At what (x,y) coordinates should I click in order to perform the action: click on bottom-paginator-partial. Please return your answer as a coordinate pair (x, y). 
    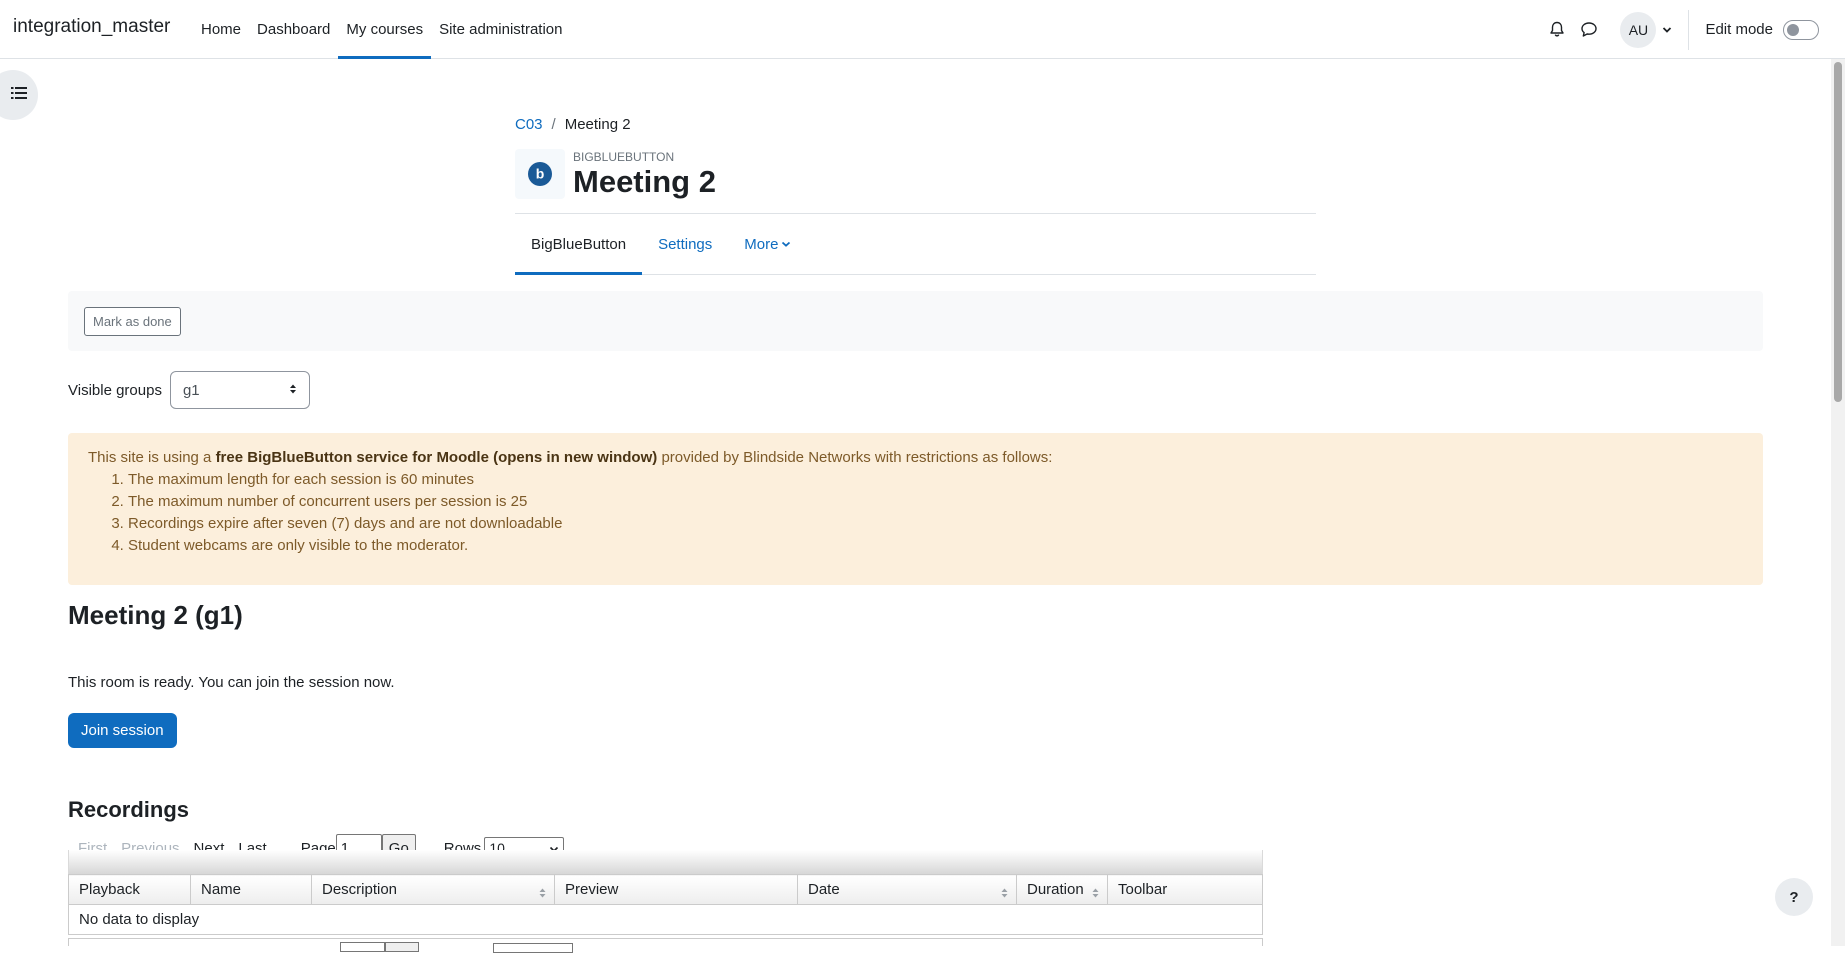
    Looking at the image, I should click on (665, 945).